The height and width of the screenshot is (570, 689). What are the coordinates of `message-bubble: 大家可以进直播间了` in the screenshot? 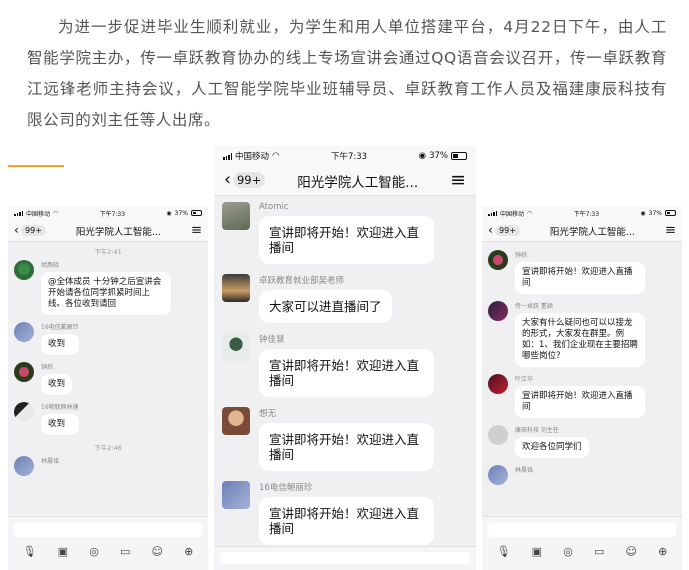 It's located at (325, 306).